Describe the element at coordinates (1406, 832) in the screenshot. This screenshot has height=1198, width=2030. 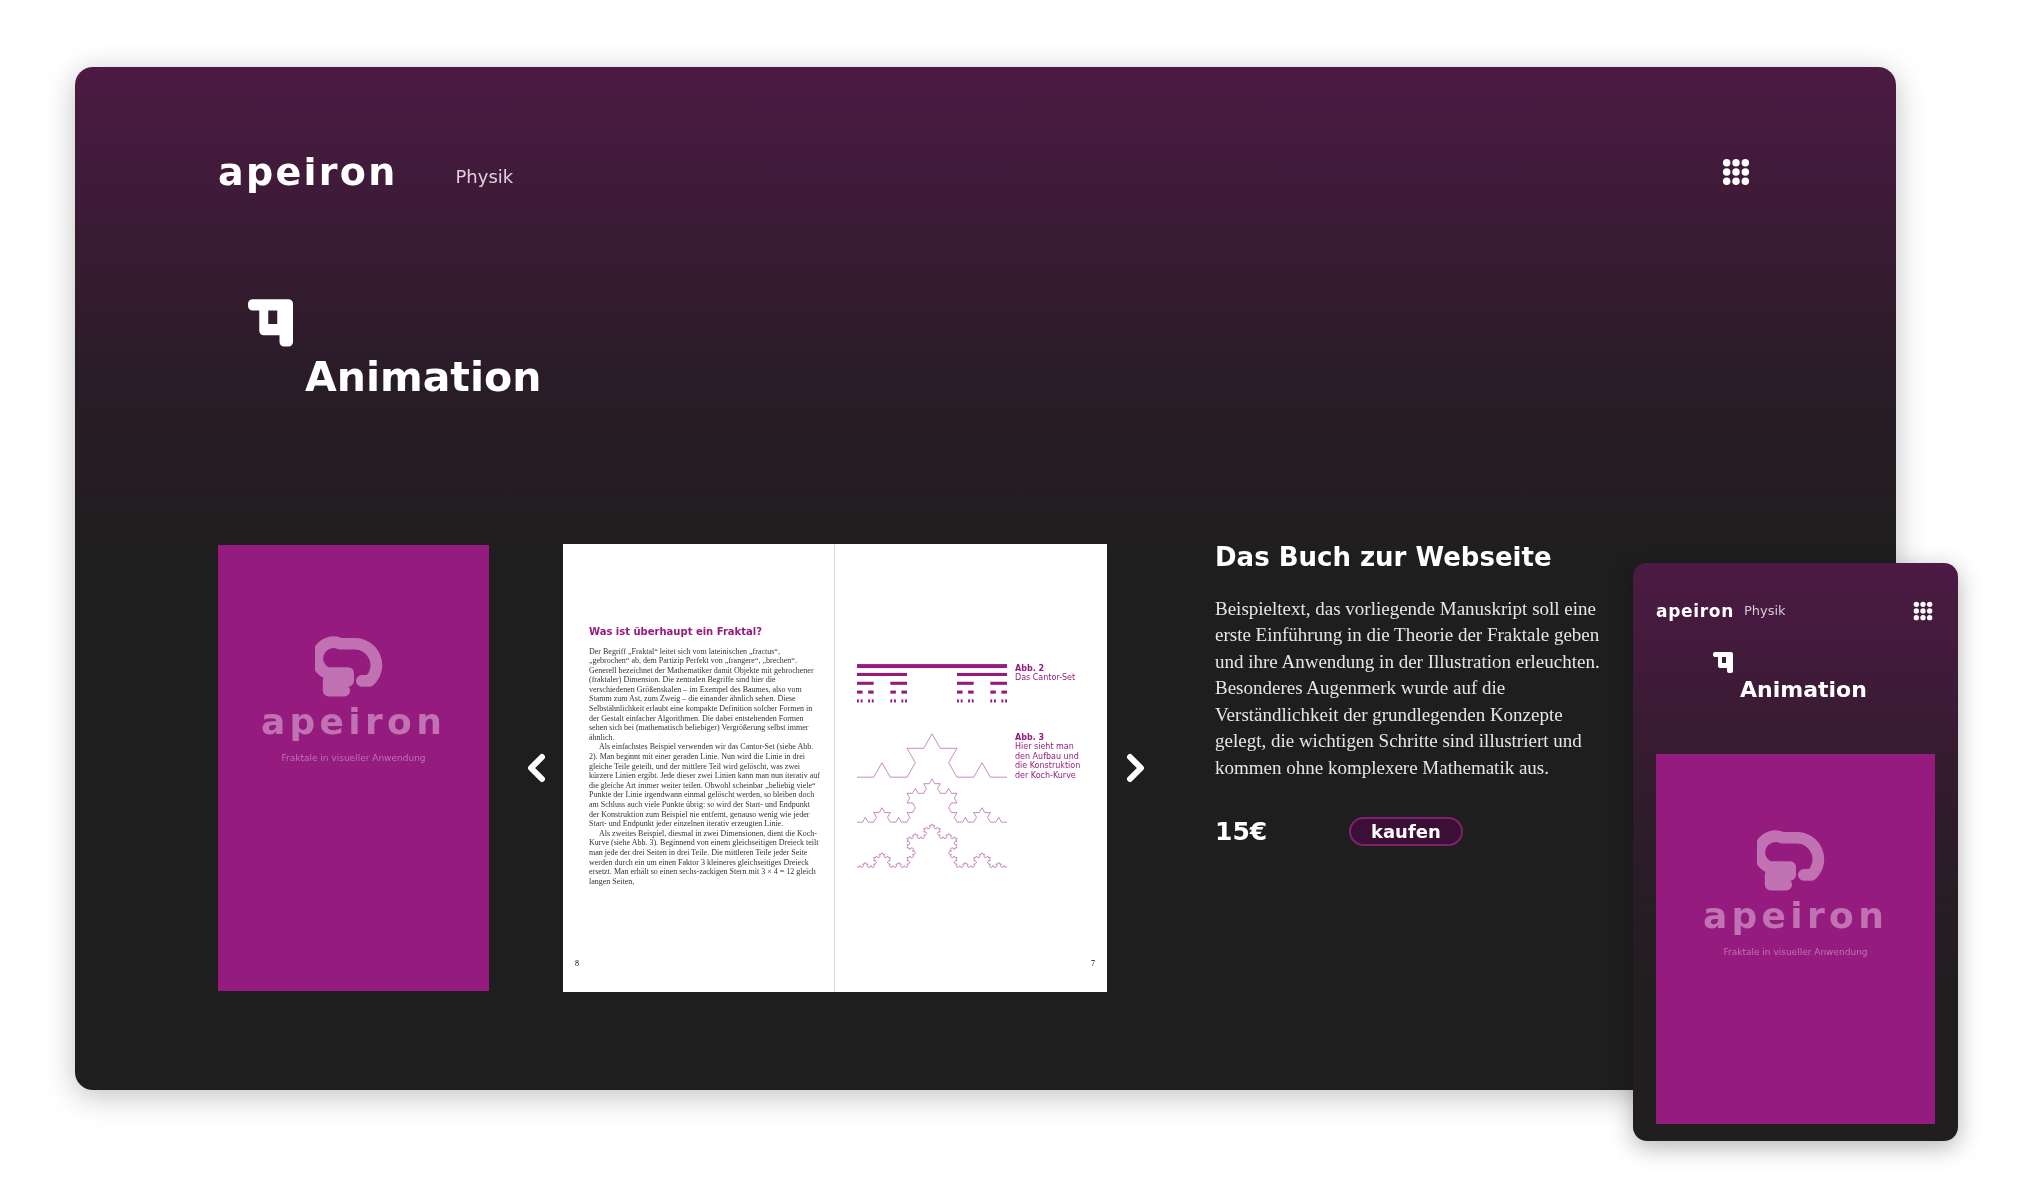
I see `buy-button: kaufen` at that location.